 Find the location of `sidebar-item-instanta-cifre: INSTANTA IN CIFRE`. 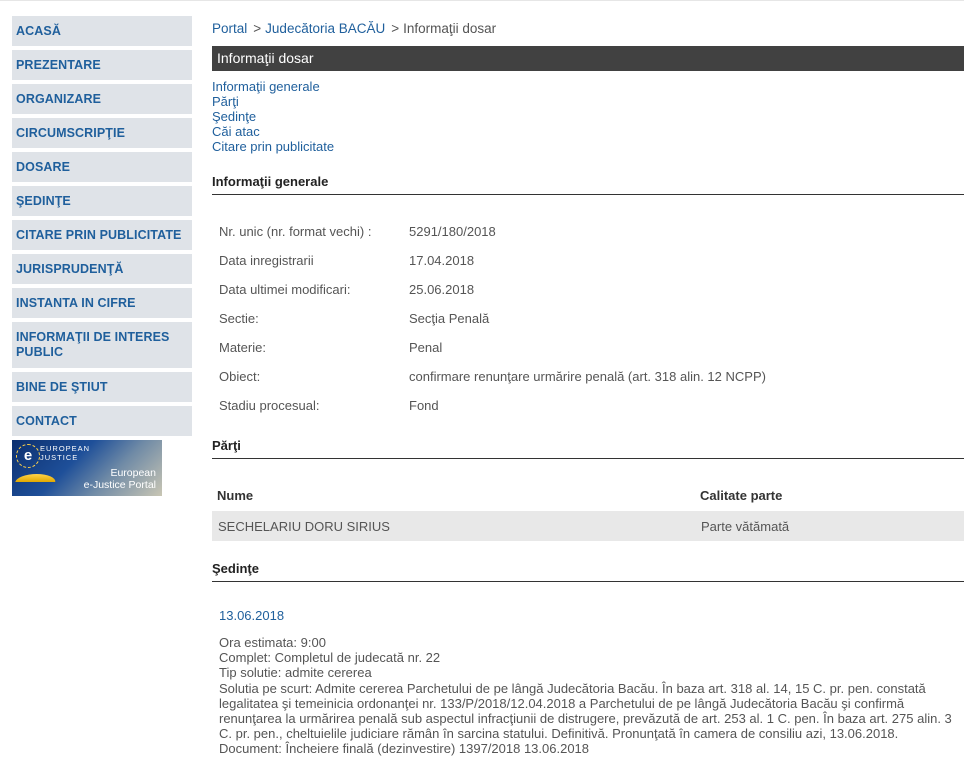

sidebar-item-instanta-cifre: INSTANTA IN CIFRE is located at coordinates (102, 303).